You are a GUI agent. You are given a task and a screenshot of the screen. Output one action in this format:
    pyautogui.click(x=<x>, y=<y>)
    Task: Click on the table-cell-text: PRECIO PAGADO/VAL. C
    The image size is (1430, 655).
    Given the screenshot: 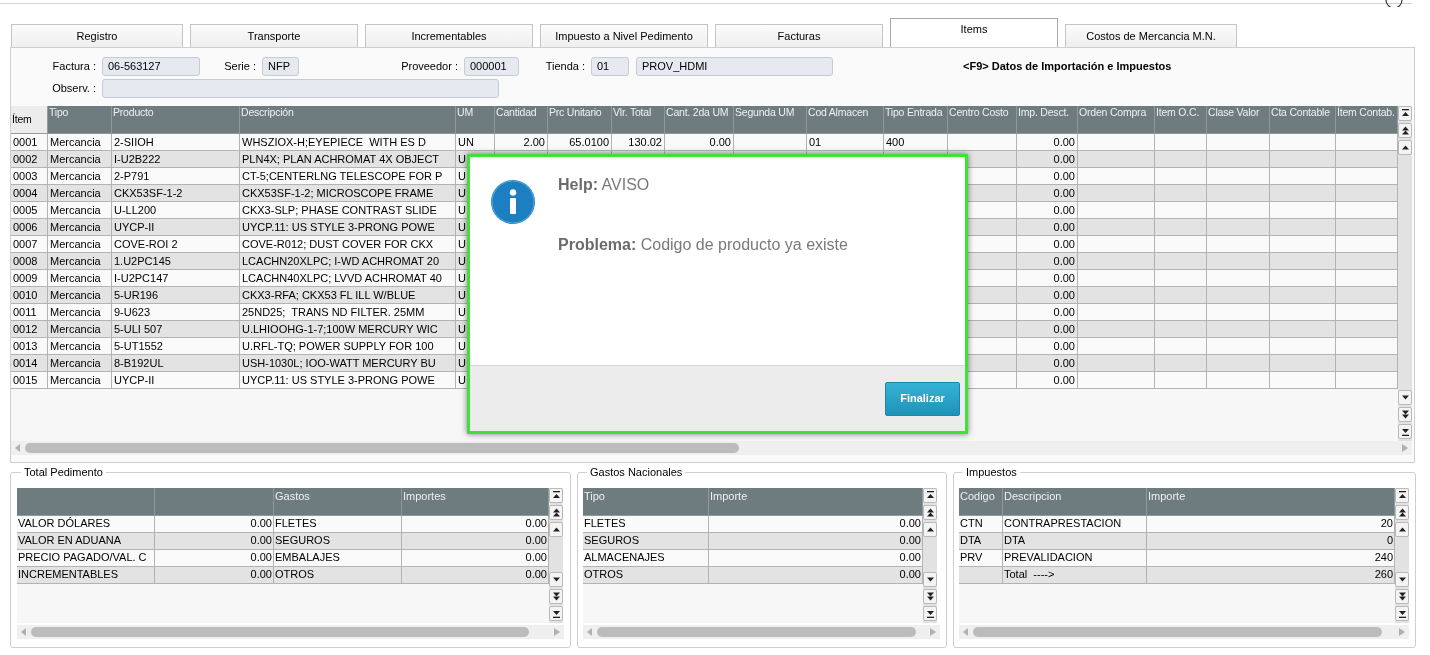 What is the action you would take?
    pyautogui.click(x=82, y=558)
    